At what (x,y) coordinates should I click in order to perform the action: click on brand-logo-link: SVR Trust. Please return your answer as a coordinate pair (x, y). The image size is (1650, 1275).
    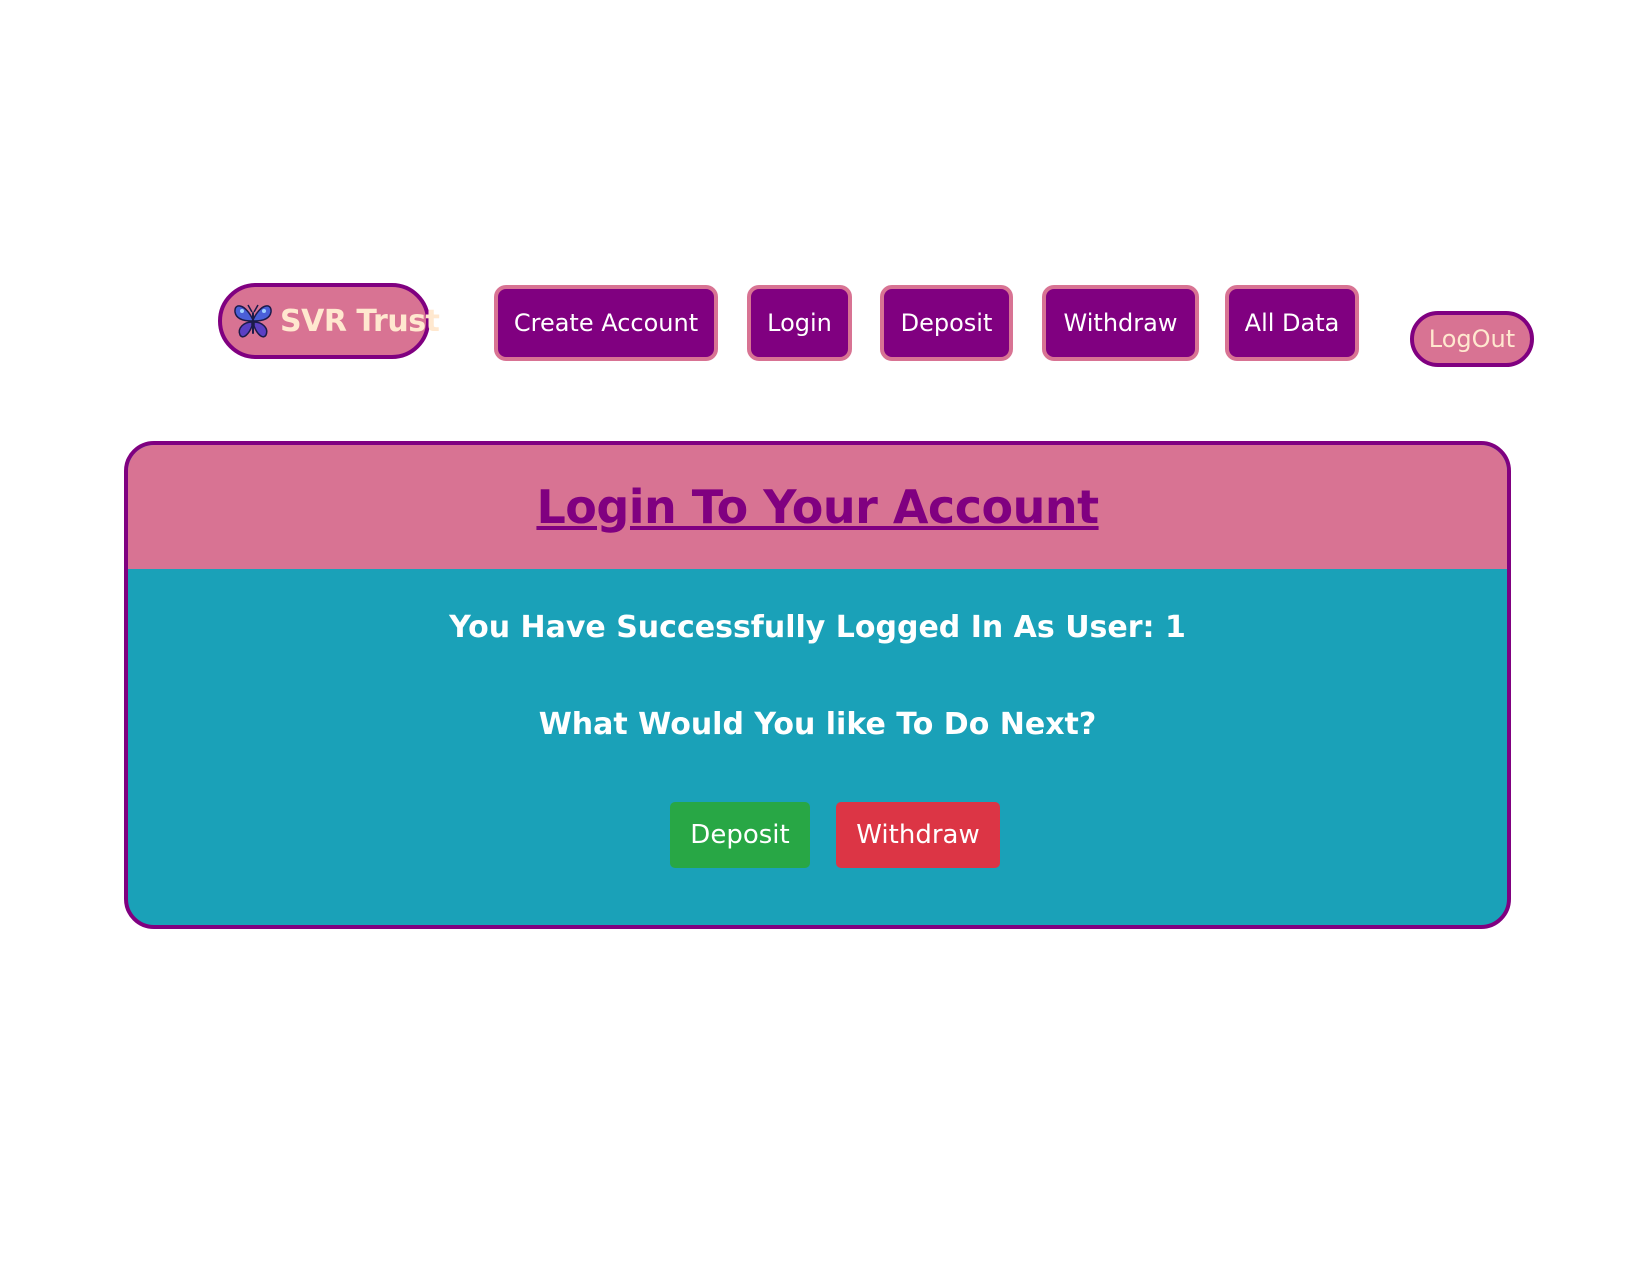
    Looking at the image, I should click on (329, 321).